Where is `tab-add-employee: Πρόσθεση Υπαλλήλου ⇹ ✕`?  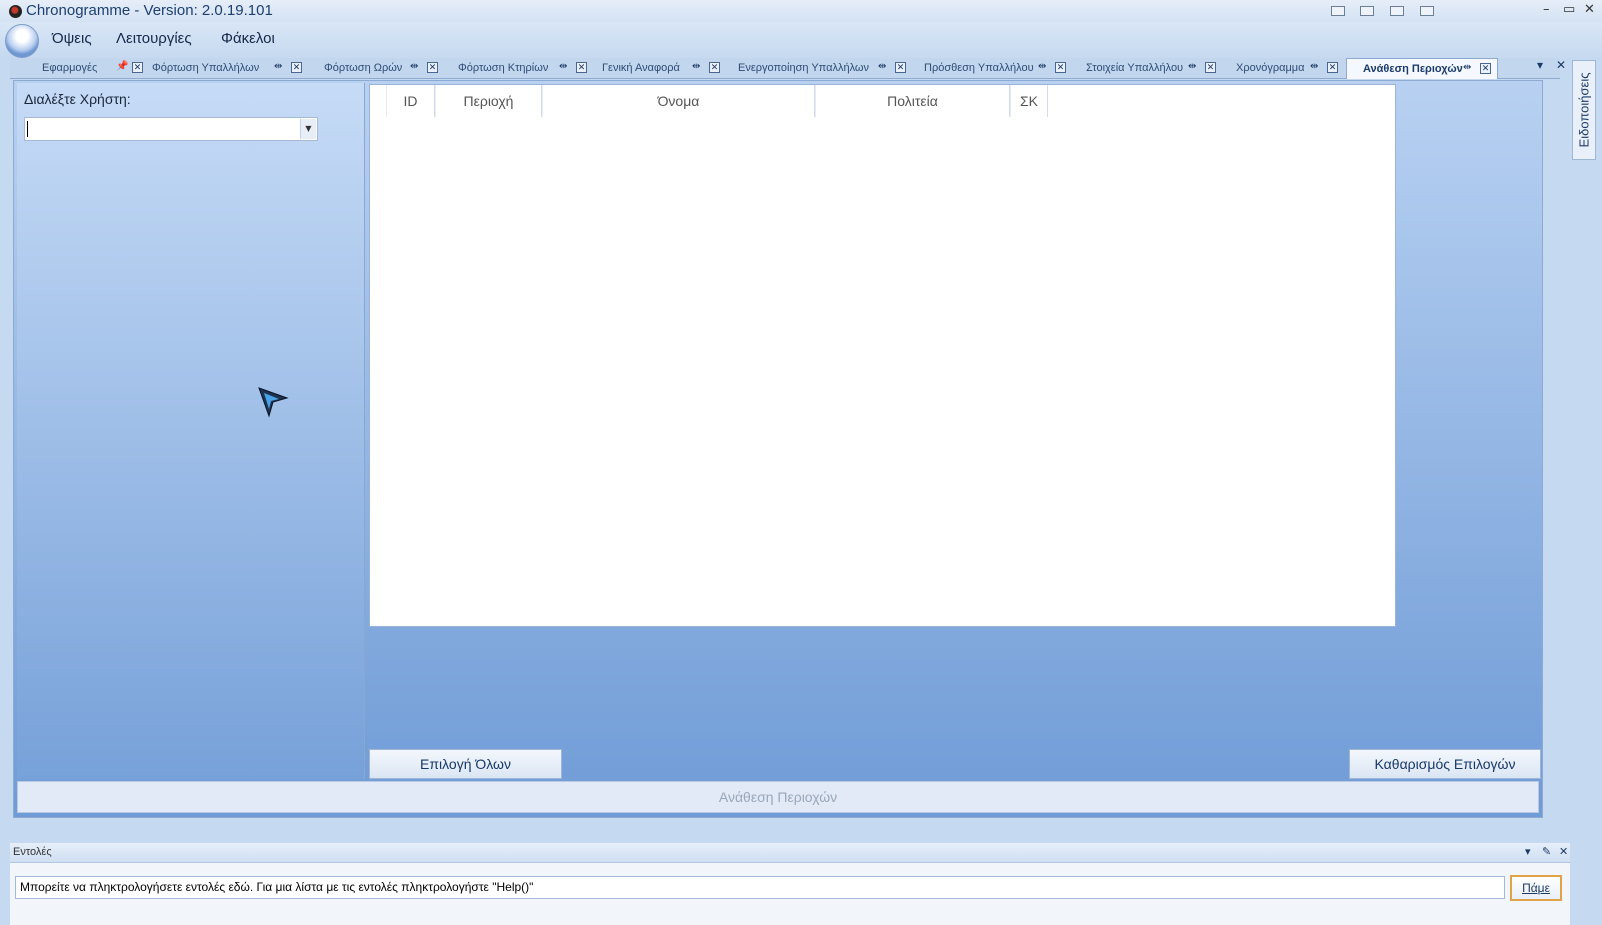
tab-add-employee: Πρόσθεση Υπαλλήλου ⇹ ✕ is located at coordinates (994, 68).